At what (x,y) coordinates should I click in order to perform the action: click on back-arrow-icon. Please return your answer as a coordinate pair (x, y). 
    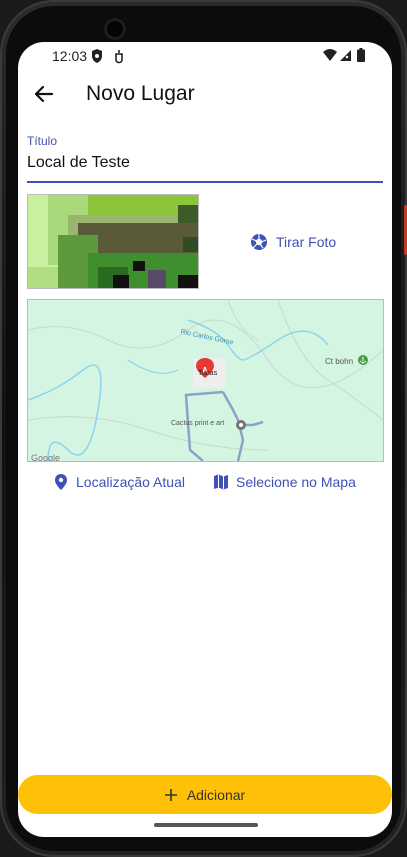
    Looking at the image, I should click on (44, 94).